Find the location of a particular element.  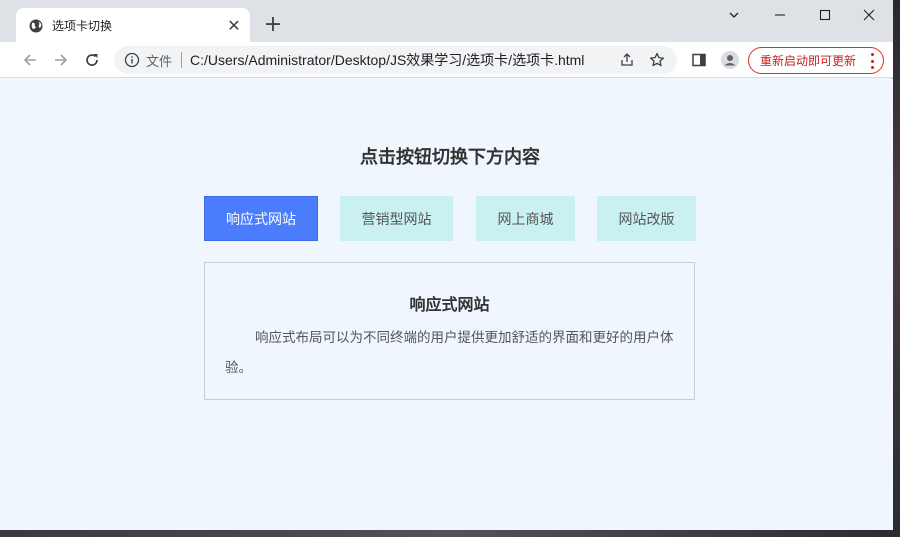

profile-icon is located at coordinates (730, 60).